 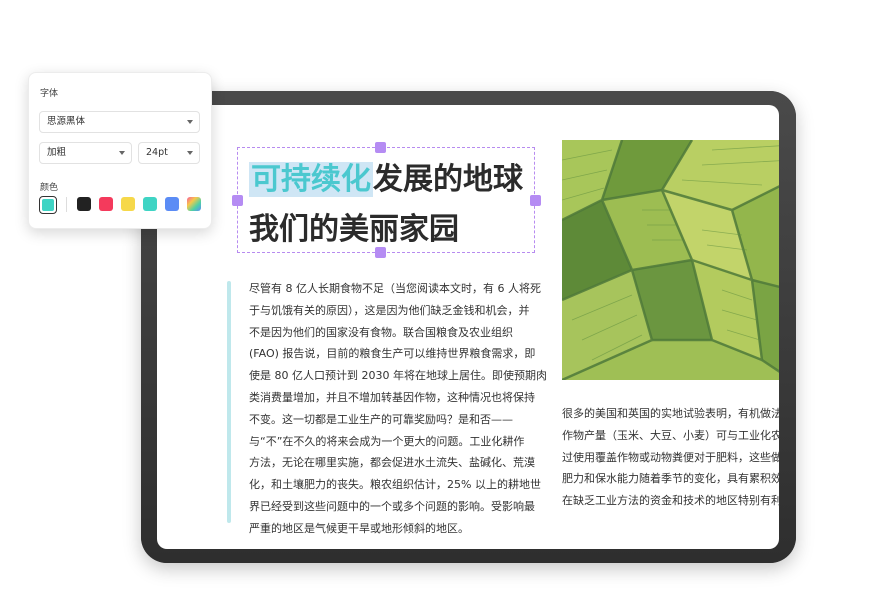 What do you see at coordinates (237, 200) in the screenshot?
I see `resize-handle-left` at bounding box center [237, 200].